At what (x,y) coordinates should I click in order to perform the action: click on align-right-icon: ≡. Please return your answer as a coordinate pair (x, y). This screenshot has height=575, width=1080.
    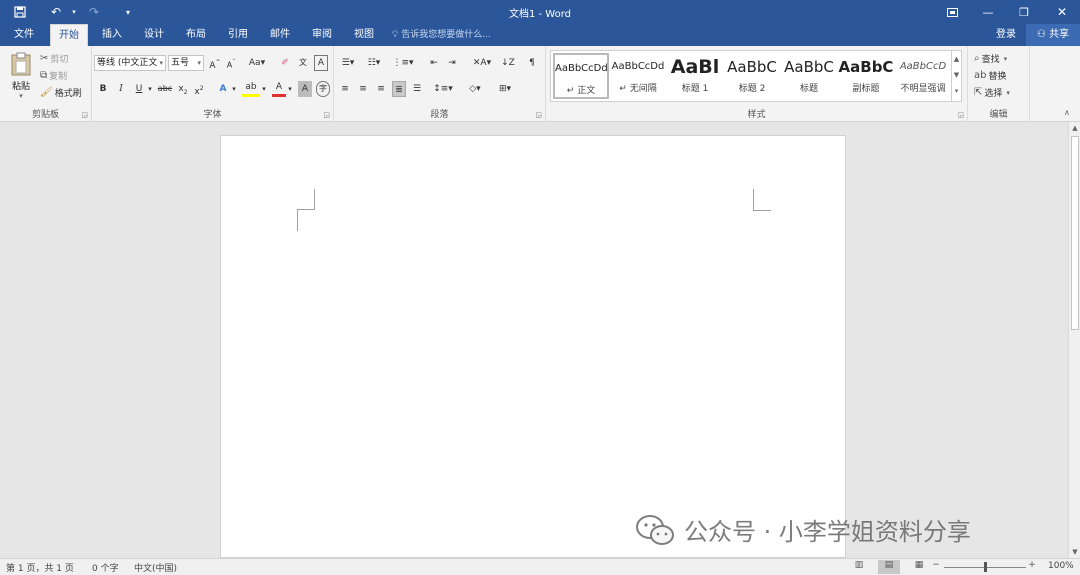
    Looking at the image, I should click on (381, 89).